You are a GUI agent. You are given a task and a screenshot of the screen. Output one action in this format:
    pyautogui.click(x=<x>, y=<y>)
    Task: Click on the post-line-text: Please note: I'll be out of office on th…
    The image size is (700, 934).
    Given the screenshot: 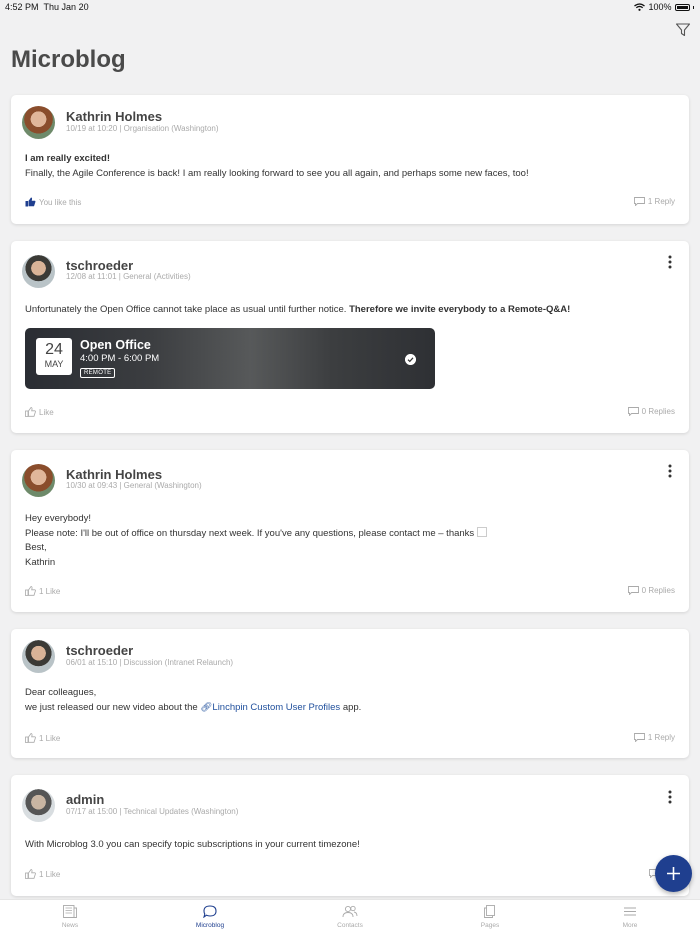 What is the action you would take?
    pyautogui.click(x=250, y=533)
    